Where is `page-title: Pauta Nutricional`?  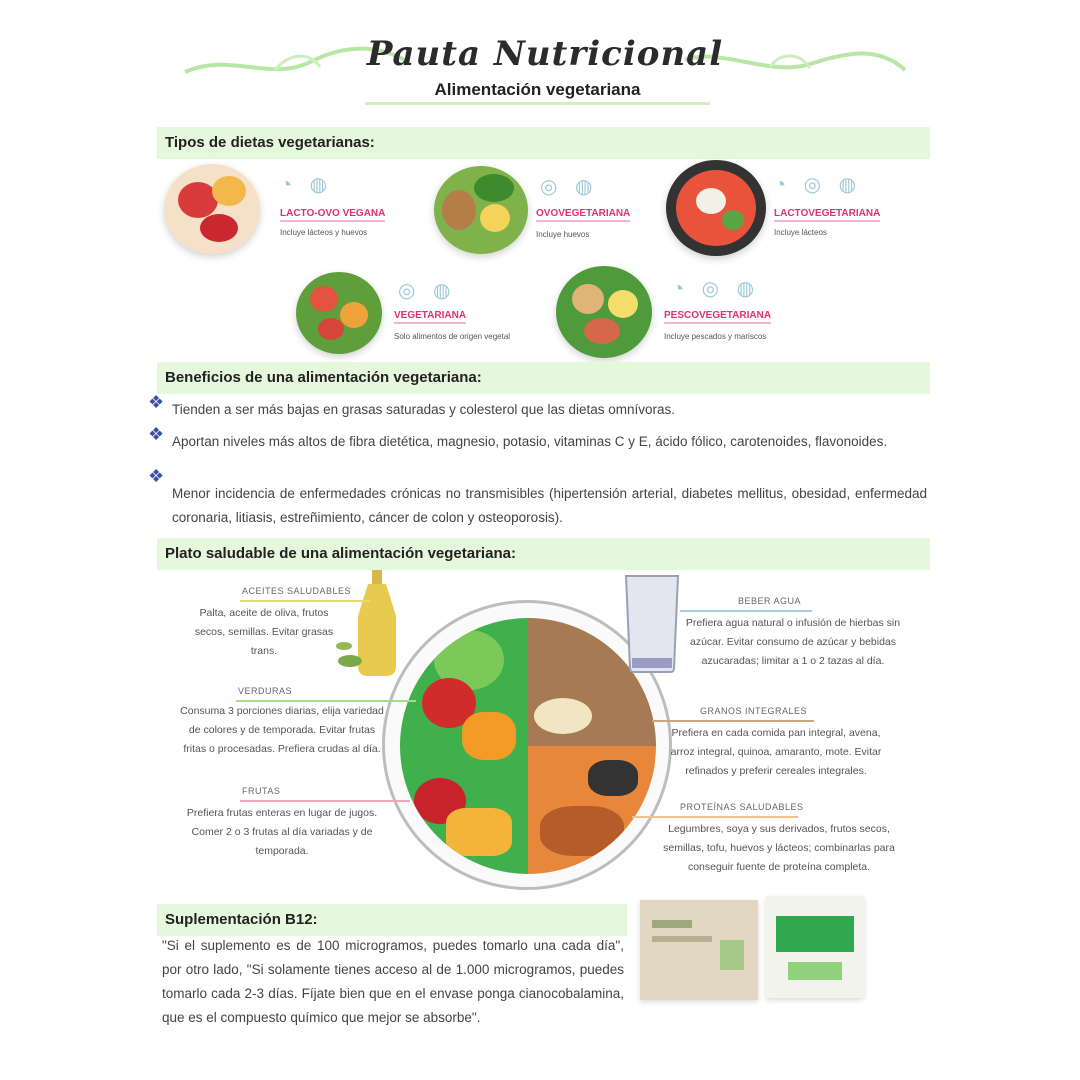 page-title: Pauta Nutricional is located at coordinates (545, 54).